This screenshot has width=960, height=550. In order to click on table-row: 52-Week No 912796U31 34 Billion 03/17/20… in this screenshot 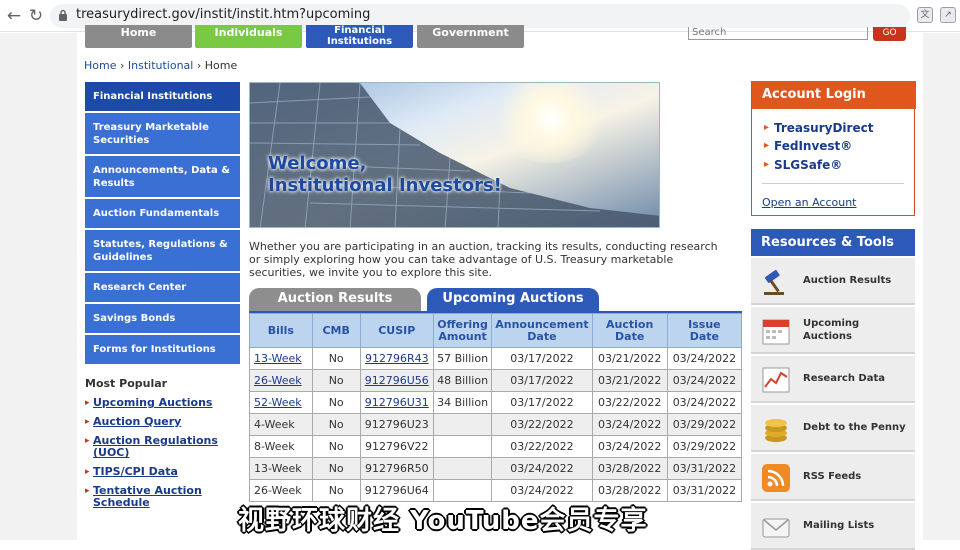, I will do `click(495, 402)`.